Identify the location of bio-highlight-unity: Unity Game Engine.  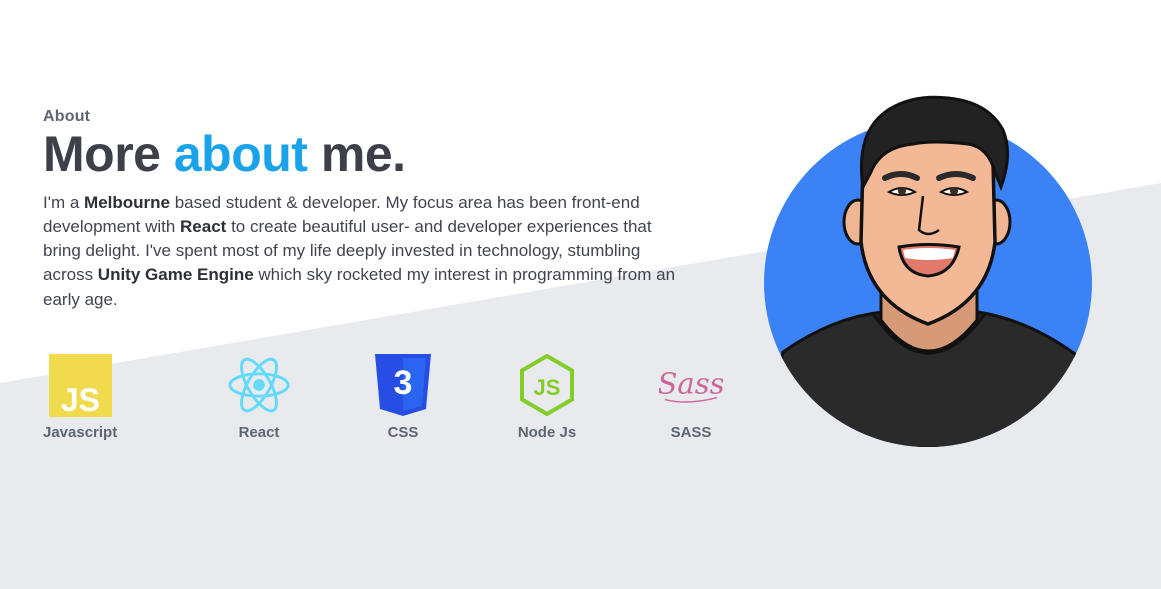
(175, 275).